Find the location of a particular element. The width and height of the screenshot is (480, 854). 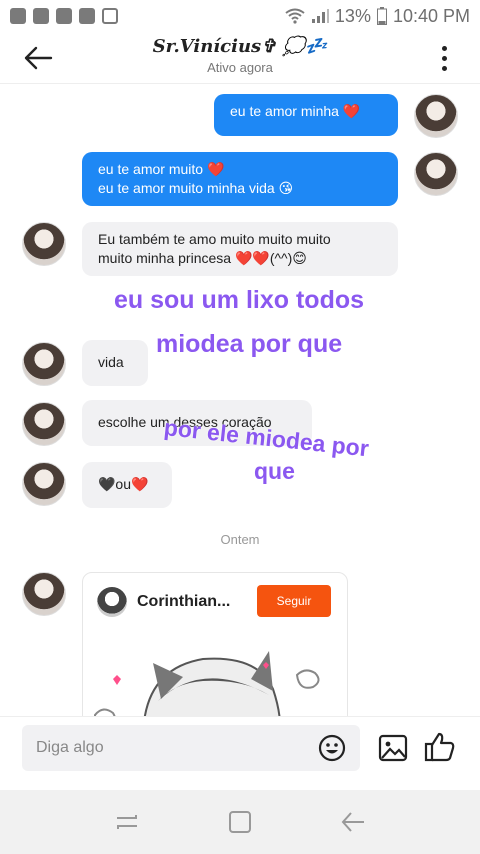

clock: 10:40 PM is located at coordinates (431, 15).